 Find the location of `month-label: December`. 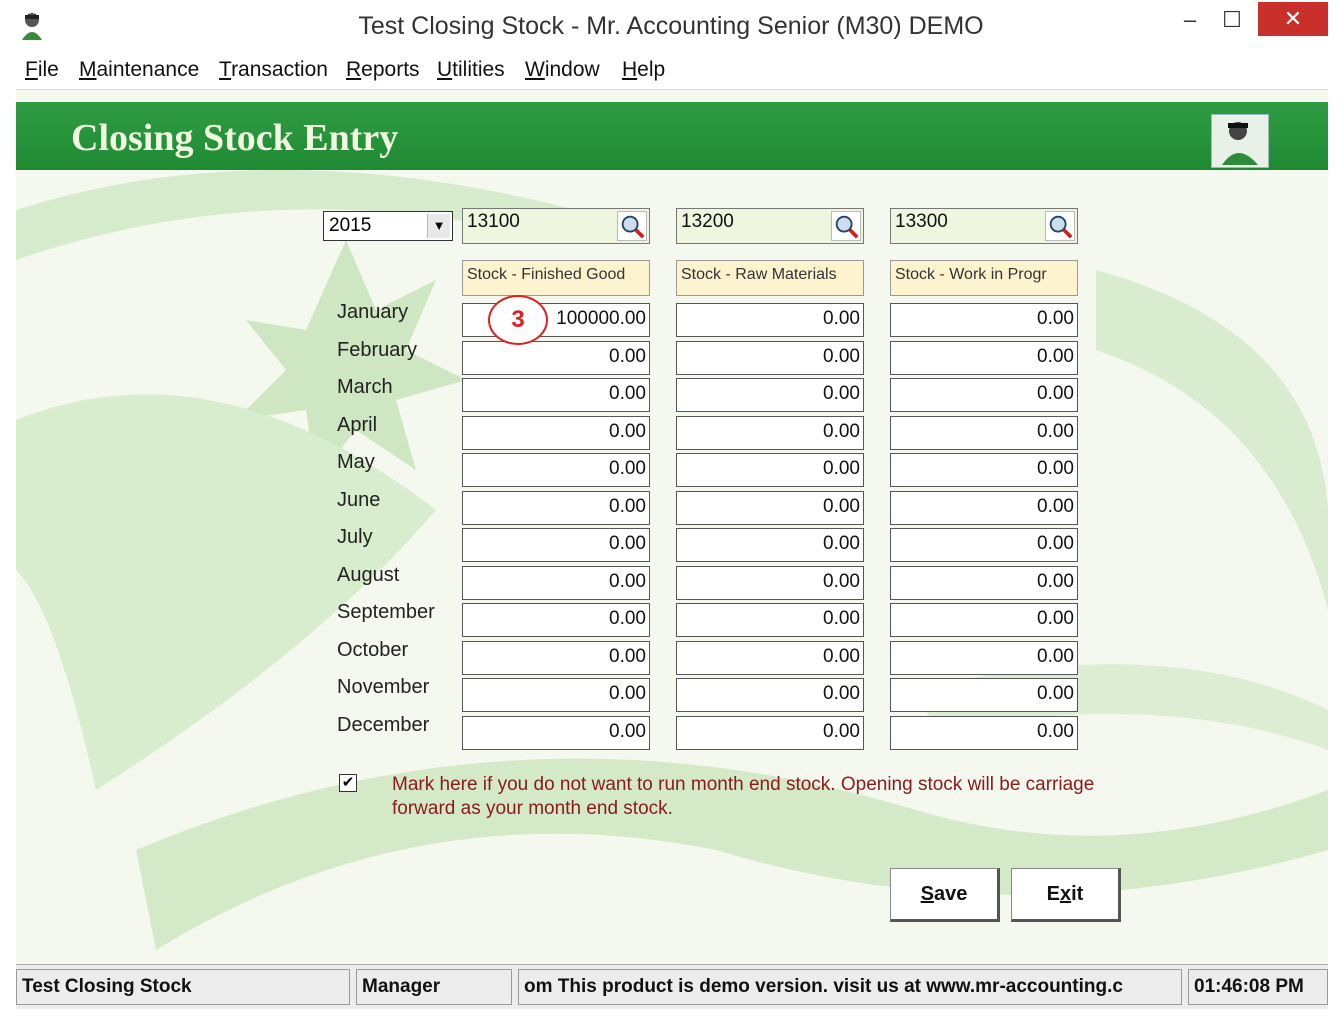

month-label: December is located at coordinates (383, 725).